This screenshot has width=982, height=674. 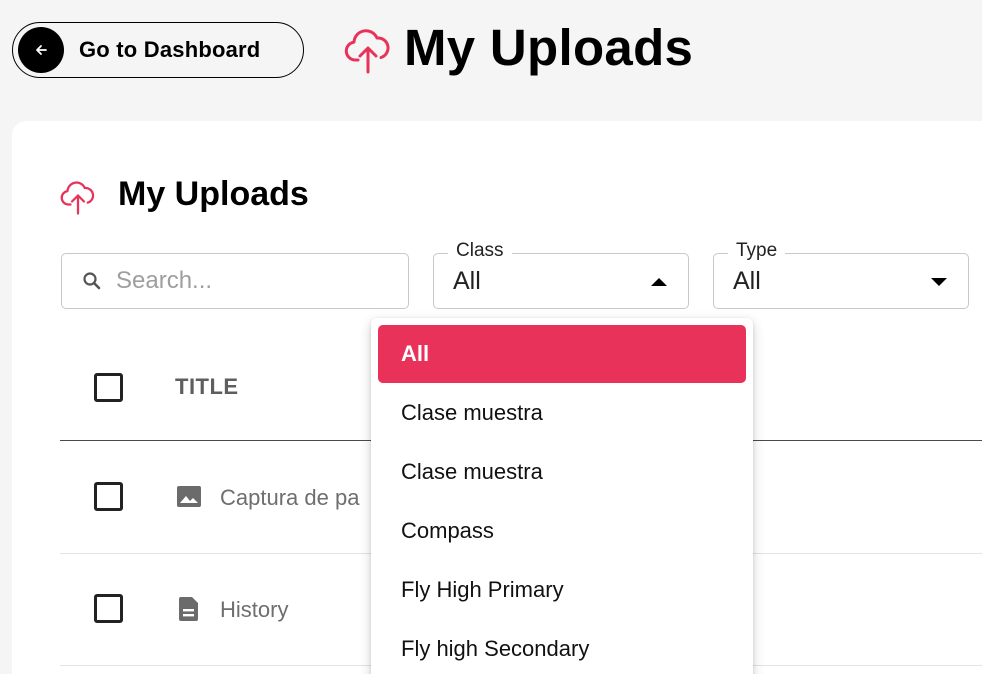 What do you see at coordinates (480, 251) in the screenshot?
I see `class-select-label: Class` at bounding box center [480, 251].